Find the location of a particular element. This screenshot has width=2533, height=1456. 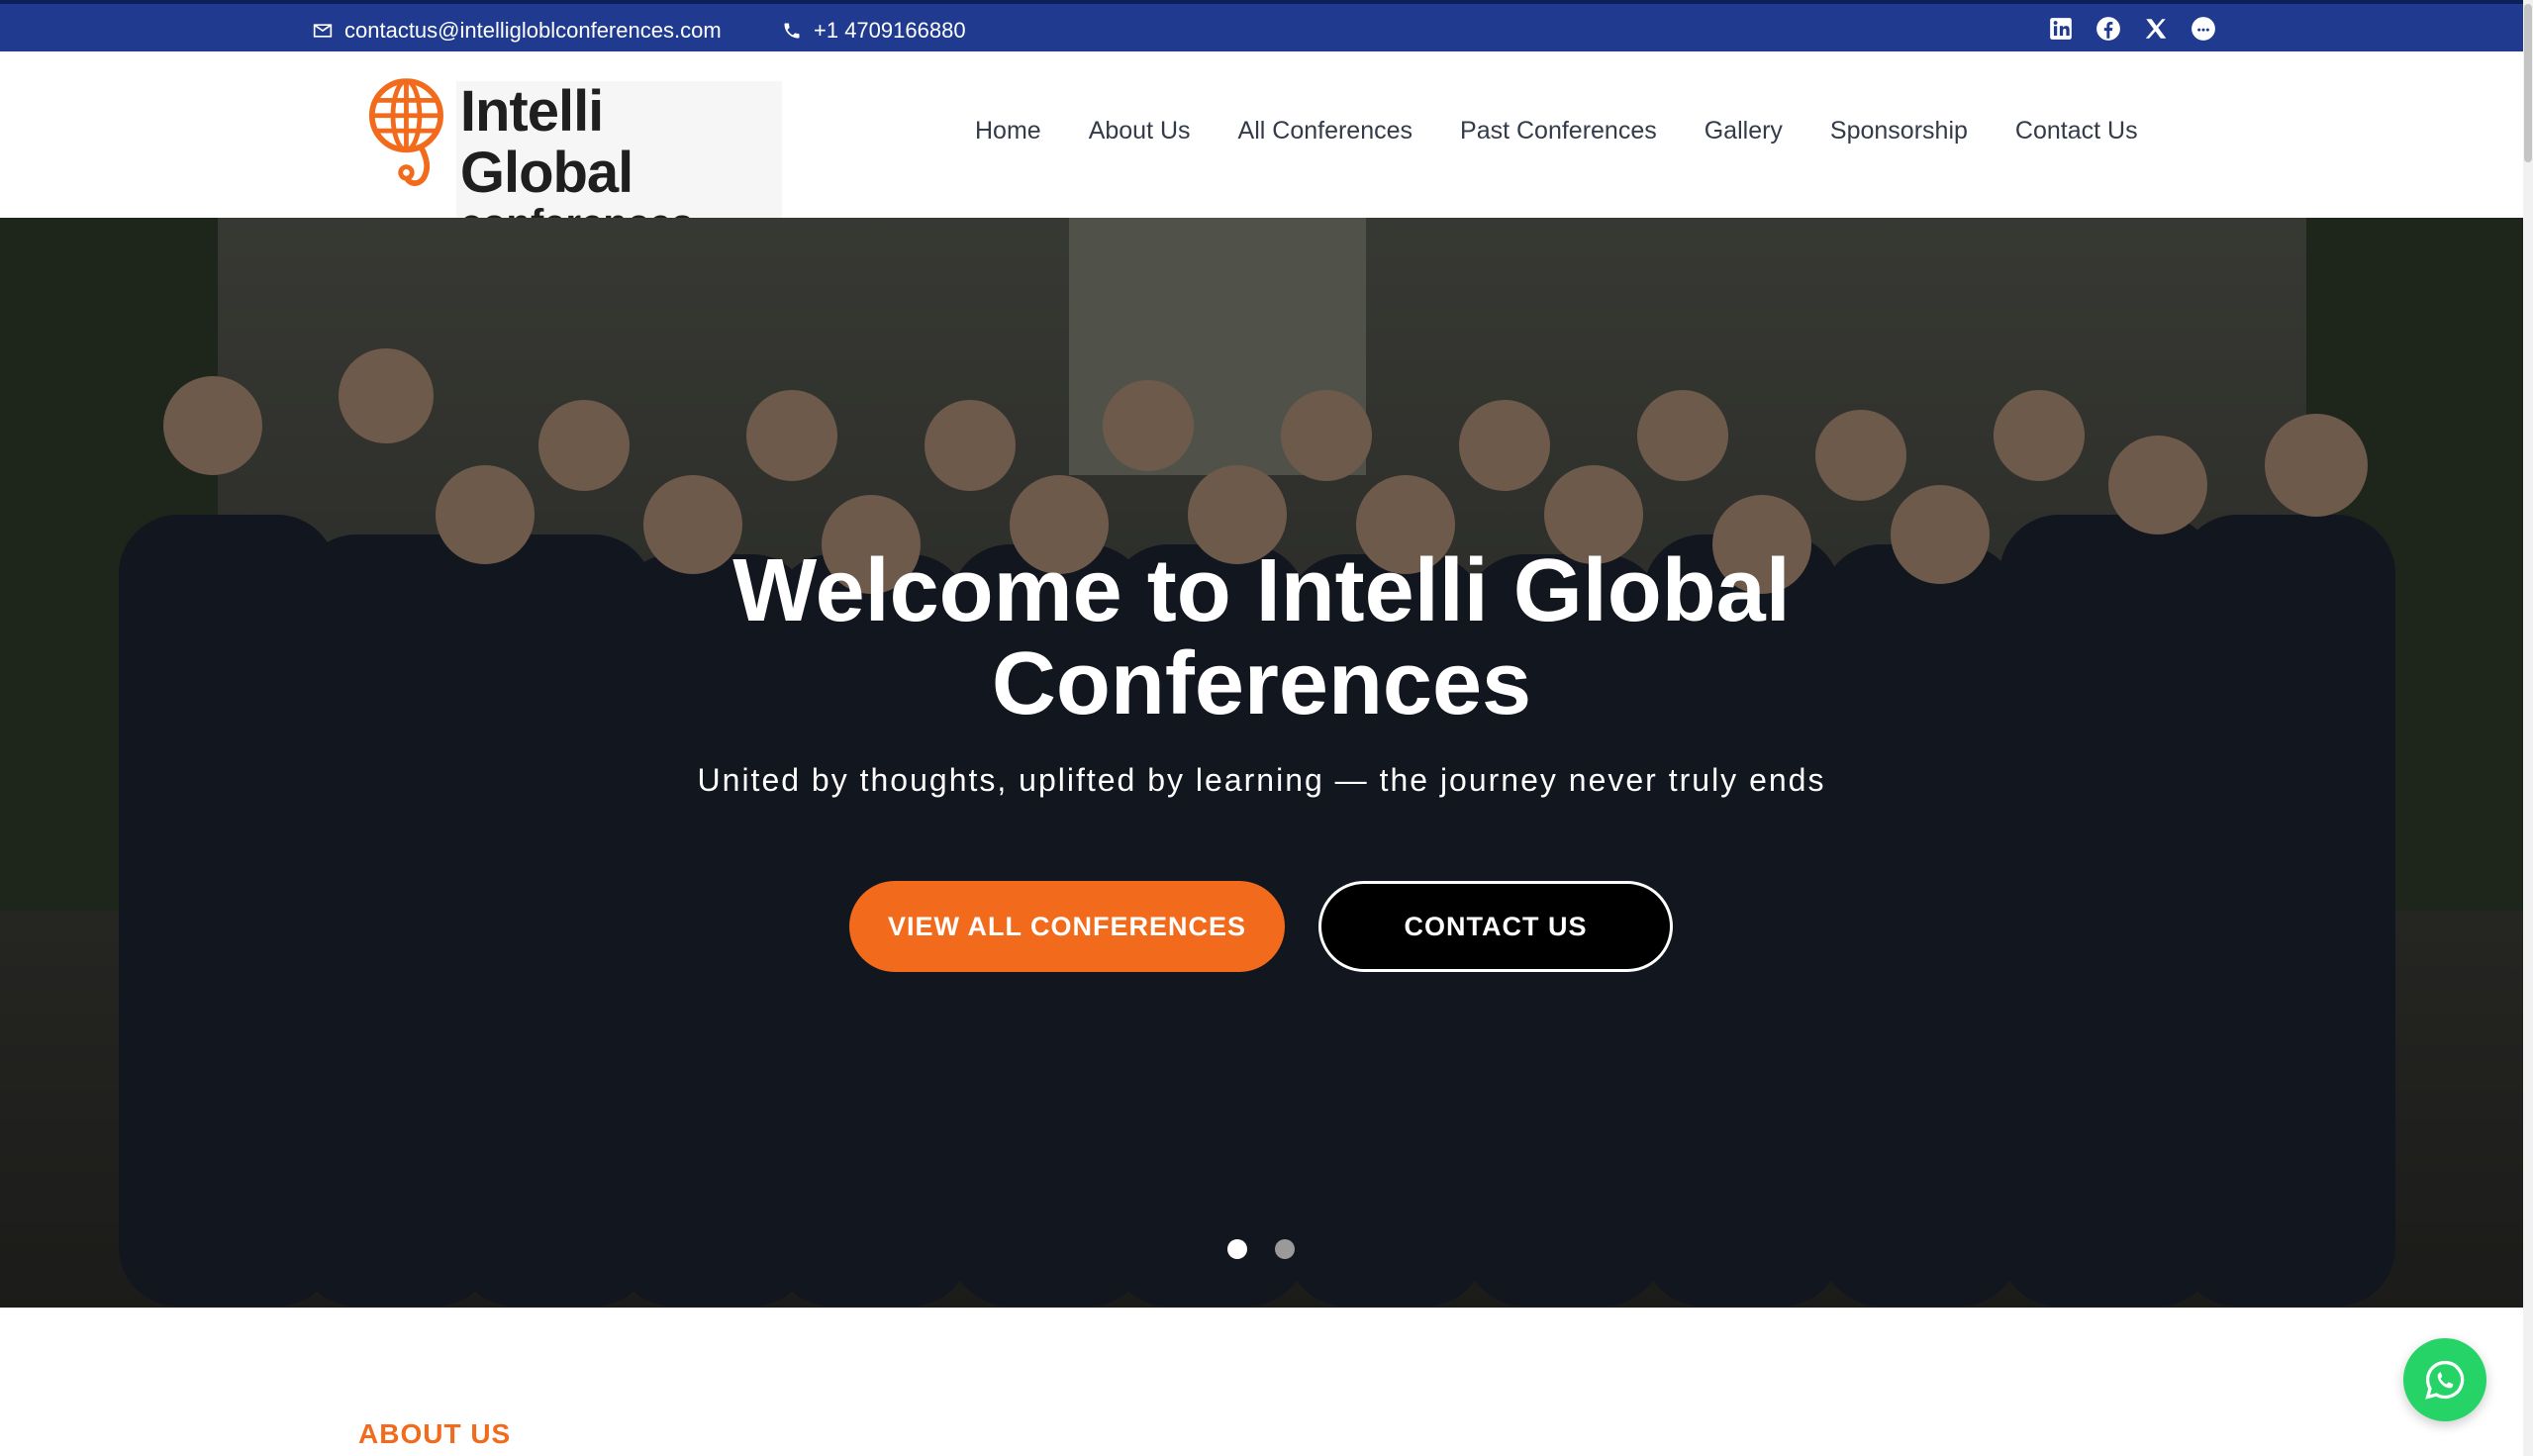

social-links is located at coordinates (2132, 29).